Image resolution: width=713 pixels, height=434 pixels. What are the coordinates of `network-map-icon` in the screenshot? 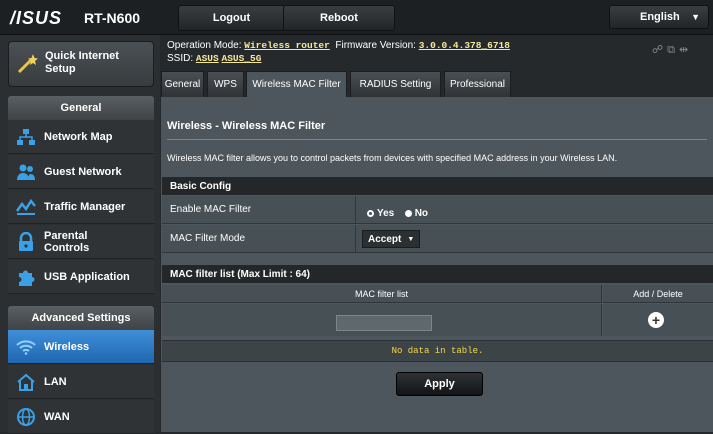 It's located at (26, 137).